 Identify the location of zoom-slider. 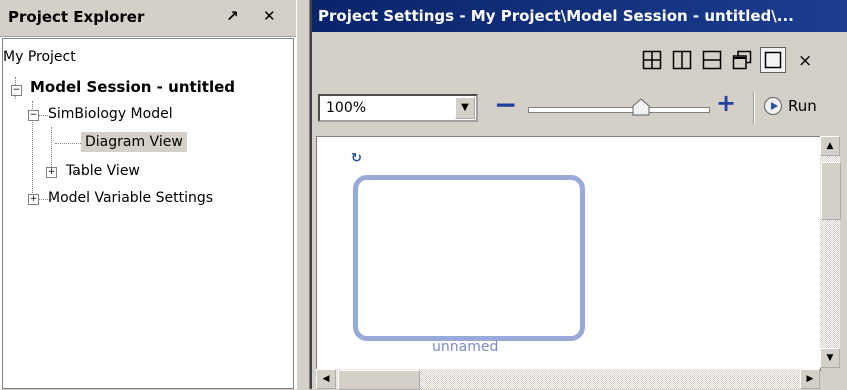
(619, 110).